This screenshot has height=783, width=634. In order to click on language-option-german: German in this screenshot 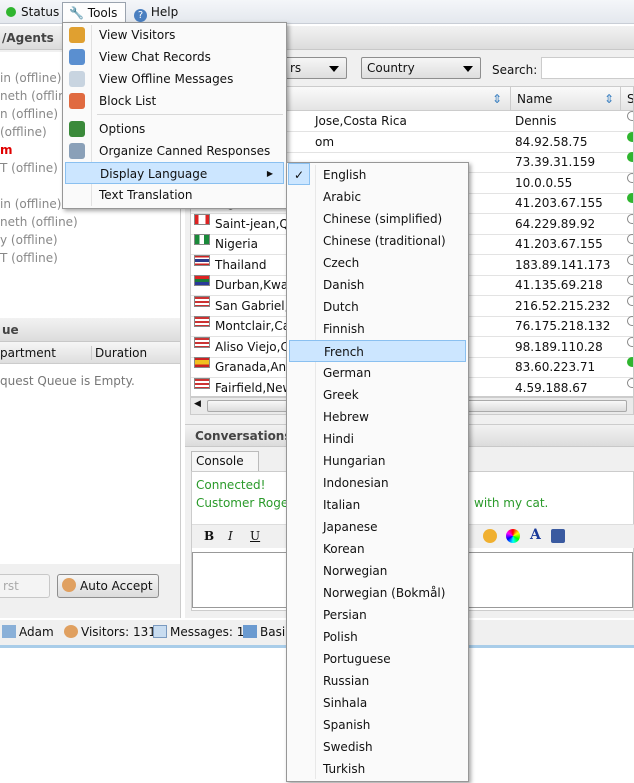, I will do `click(377, 373)`.